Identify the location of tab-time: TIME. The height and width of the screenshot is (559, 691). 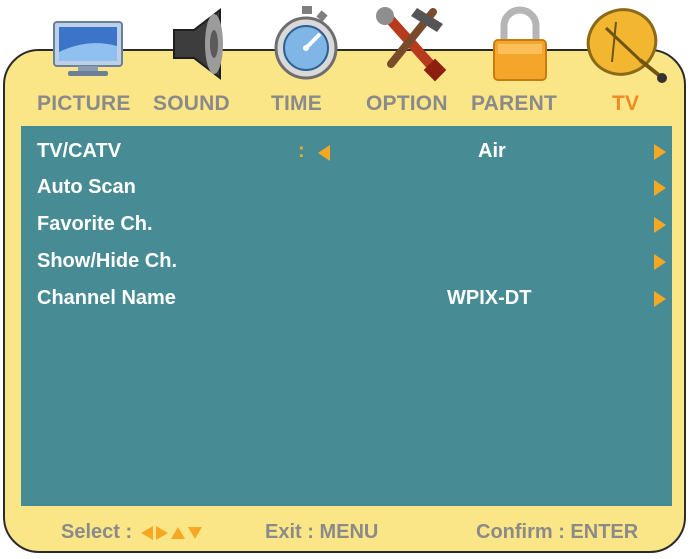
(296, 104).